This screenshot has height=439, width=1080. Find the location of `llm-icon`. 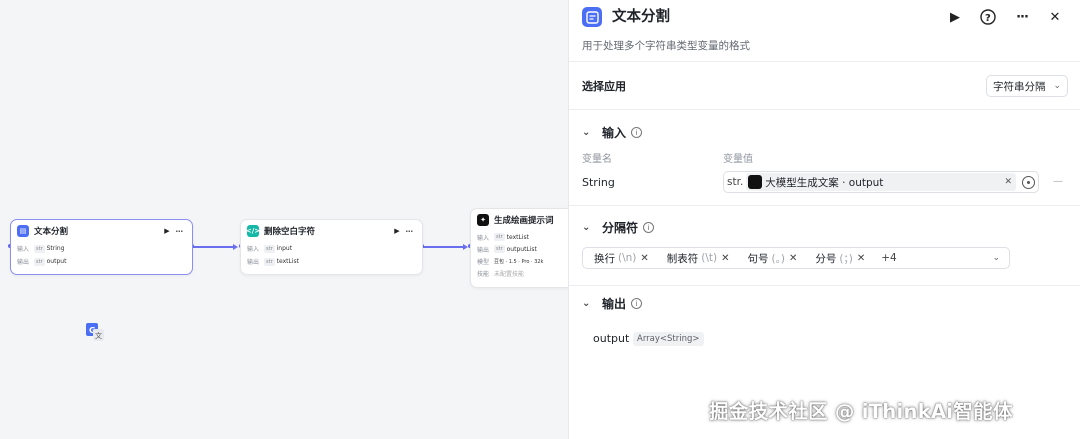

llm-icon is located at coordinates (755, 182).